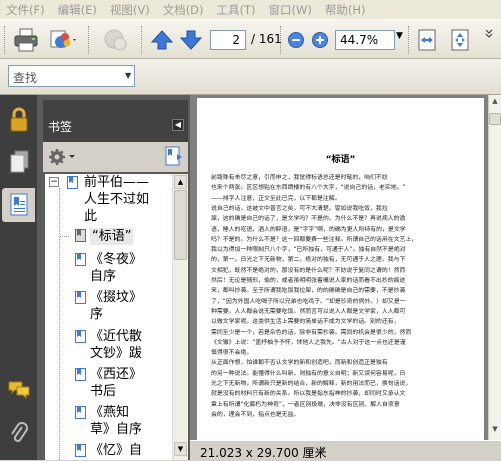 The width and height of the screenshot is (501, 461). I want to click on bookmarks-icon, so click(18, 204).